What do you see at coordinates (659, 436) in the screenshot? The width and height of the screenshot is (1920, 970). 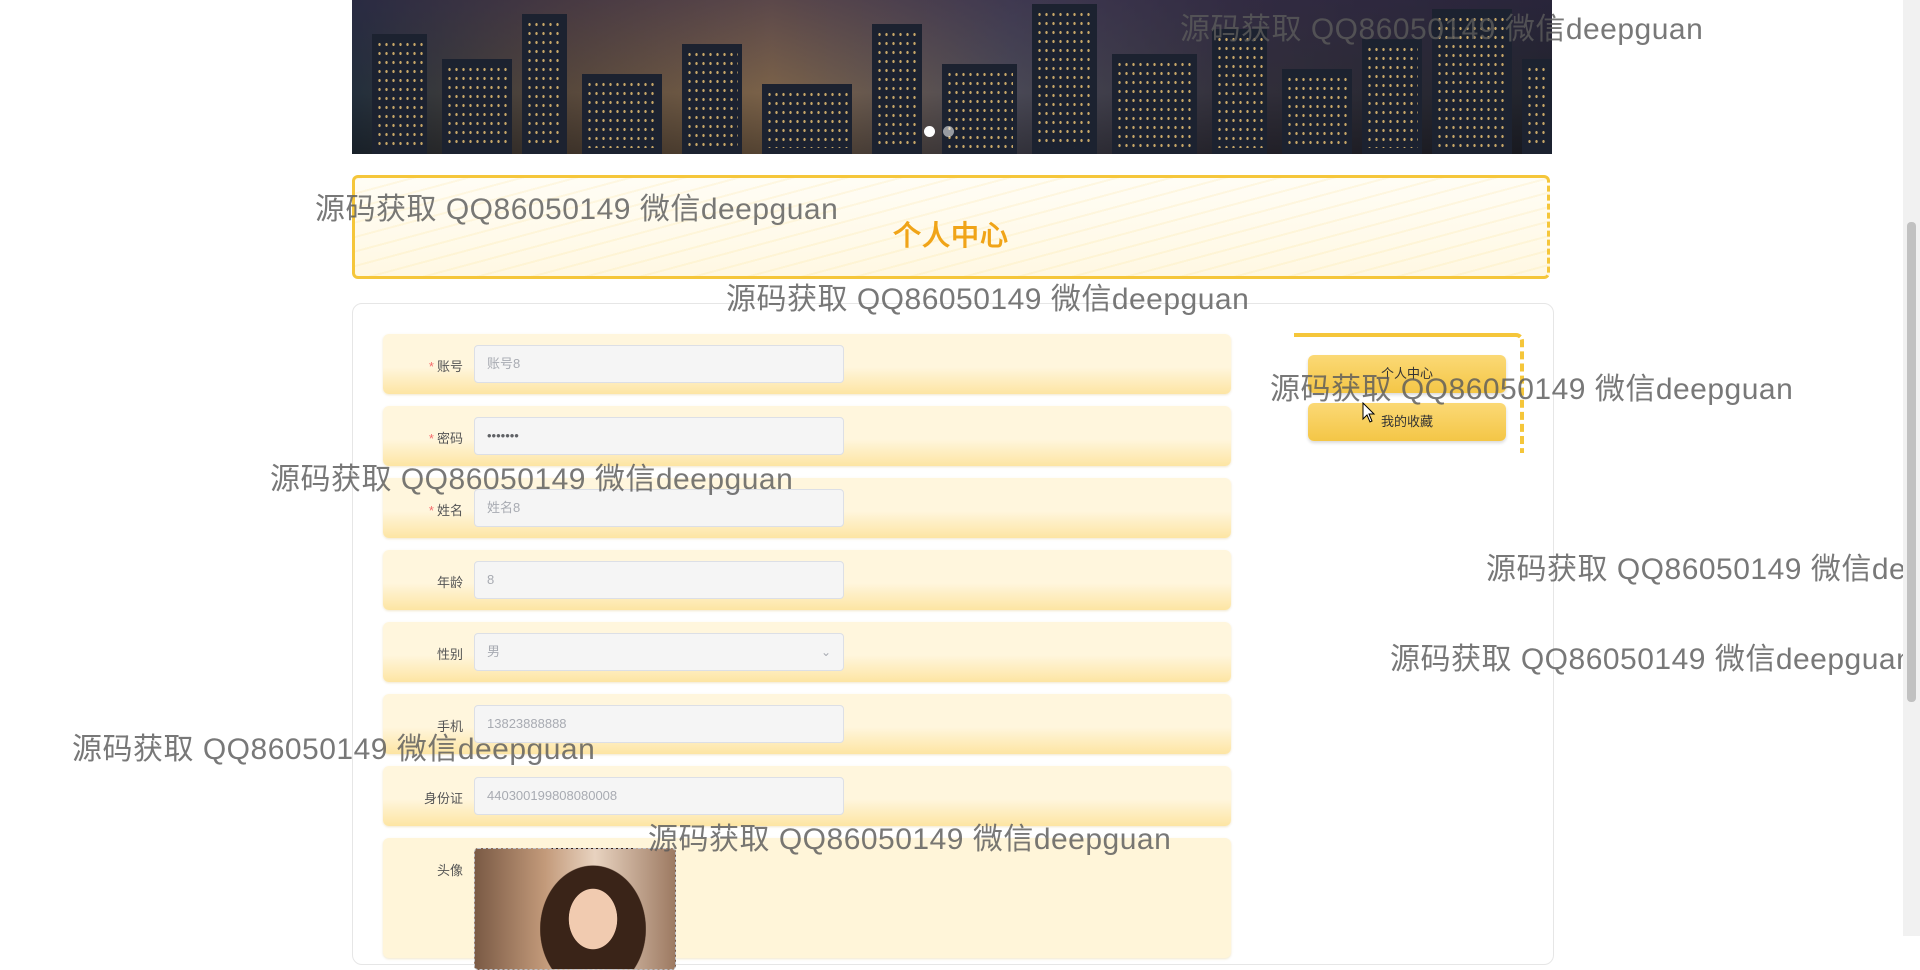 I see `password-input: •••••••` at bounding box center [659, 436].